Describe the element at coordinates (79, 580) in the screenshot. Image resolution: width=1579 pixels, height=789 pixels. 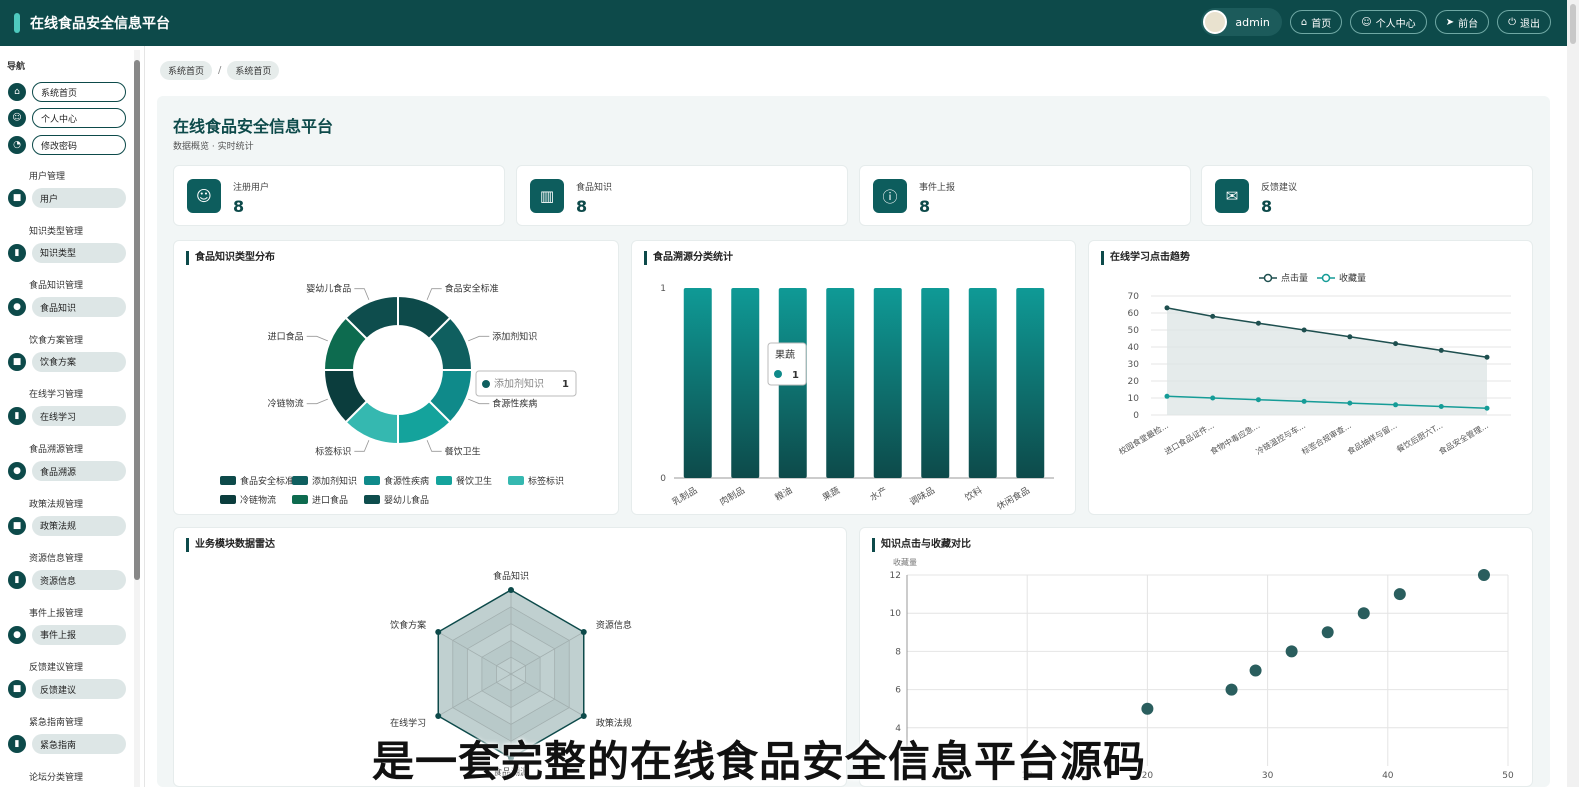
I see `sidebar-item-label: 资源信息` at that location.